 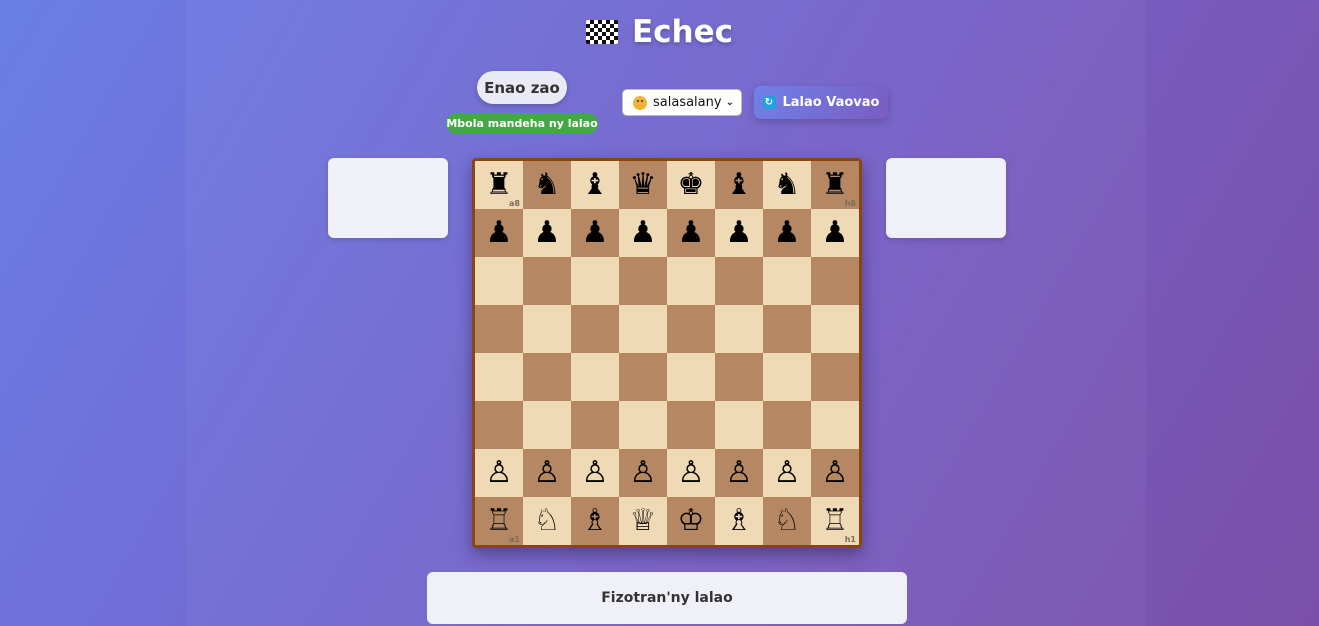 I want to click on square-b2: ♙, so click(x=547, y=473).